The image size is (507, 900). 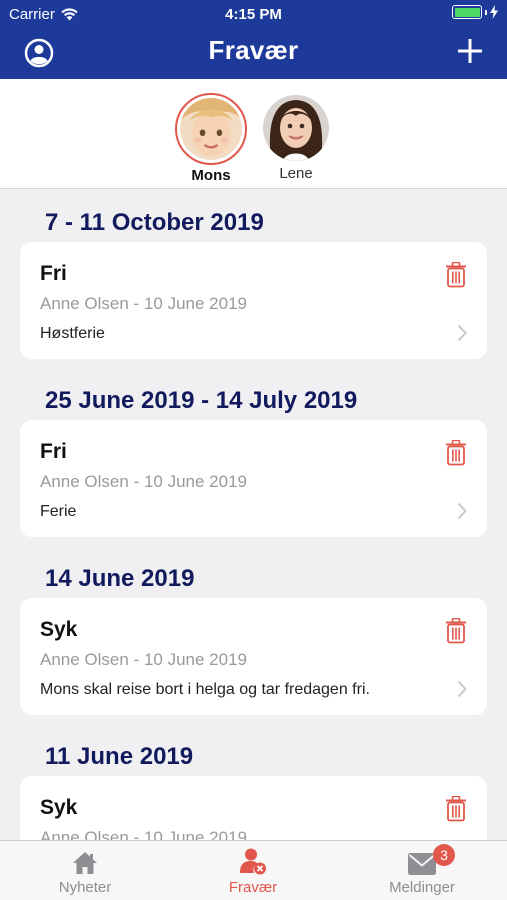 I want to click on child-selector: Mons Lene, so click(x=253, y=134).